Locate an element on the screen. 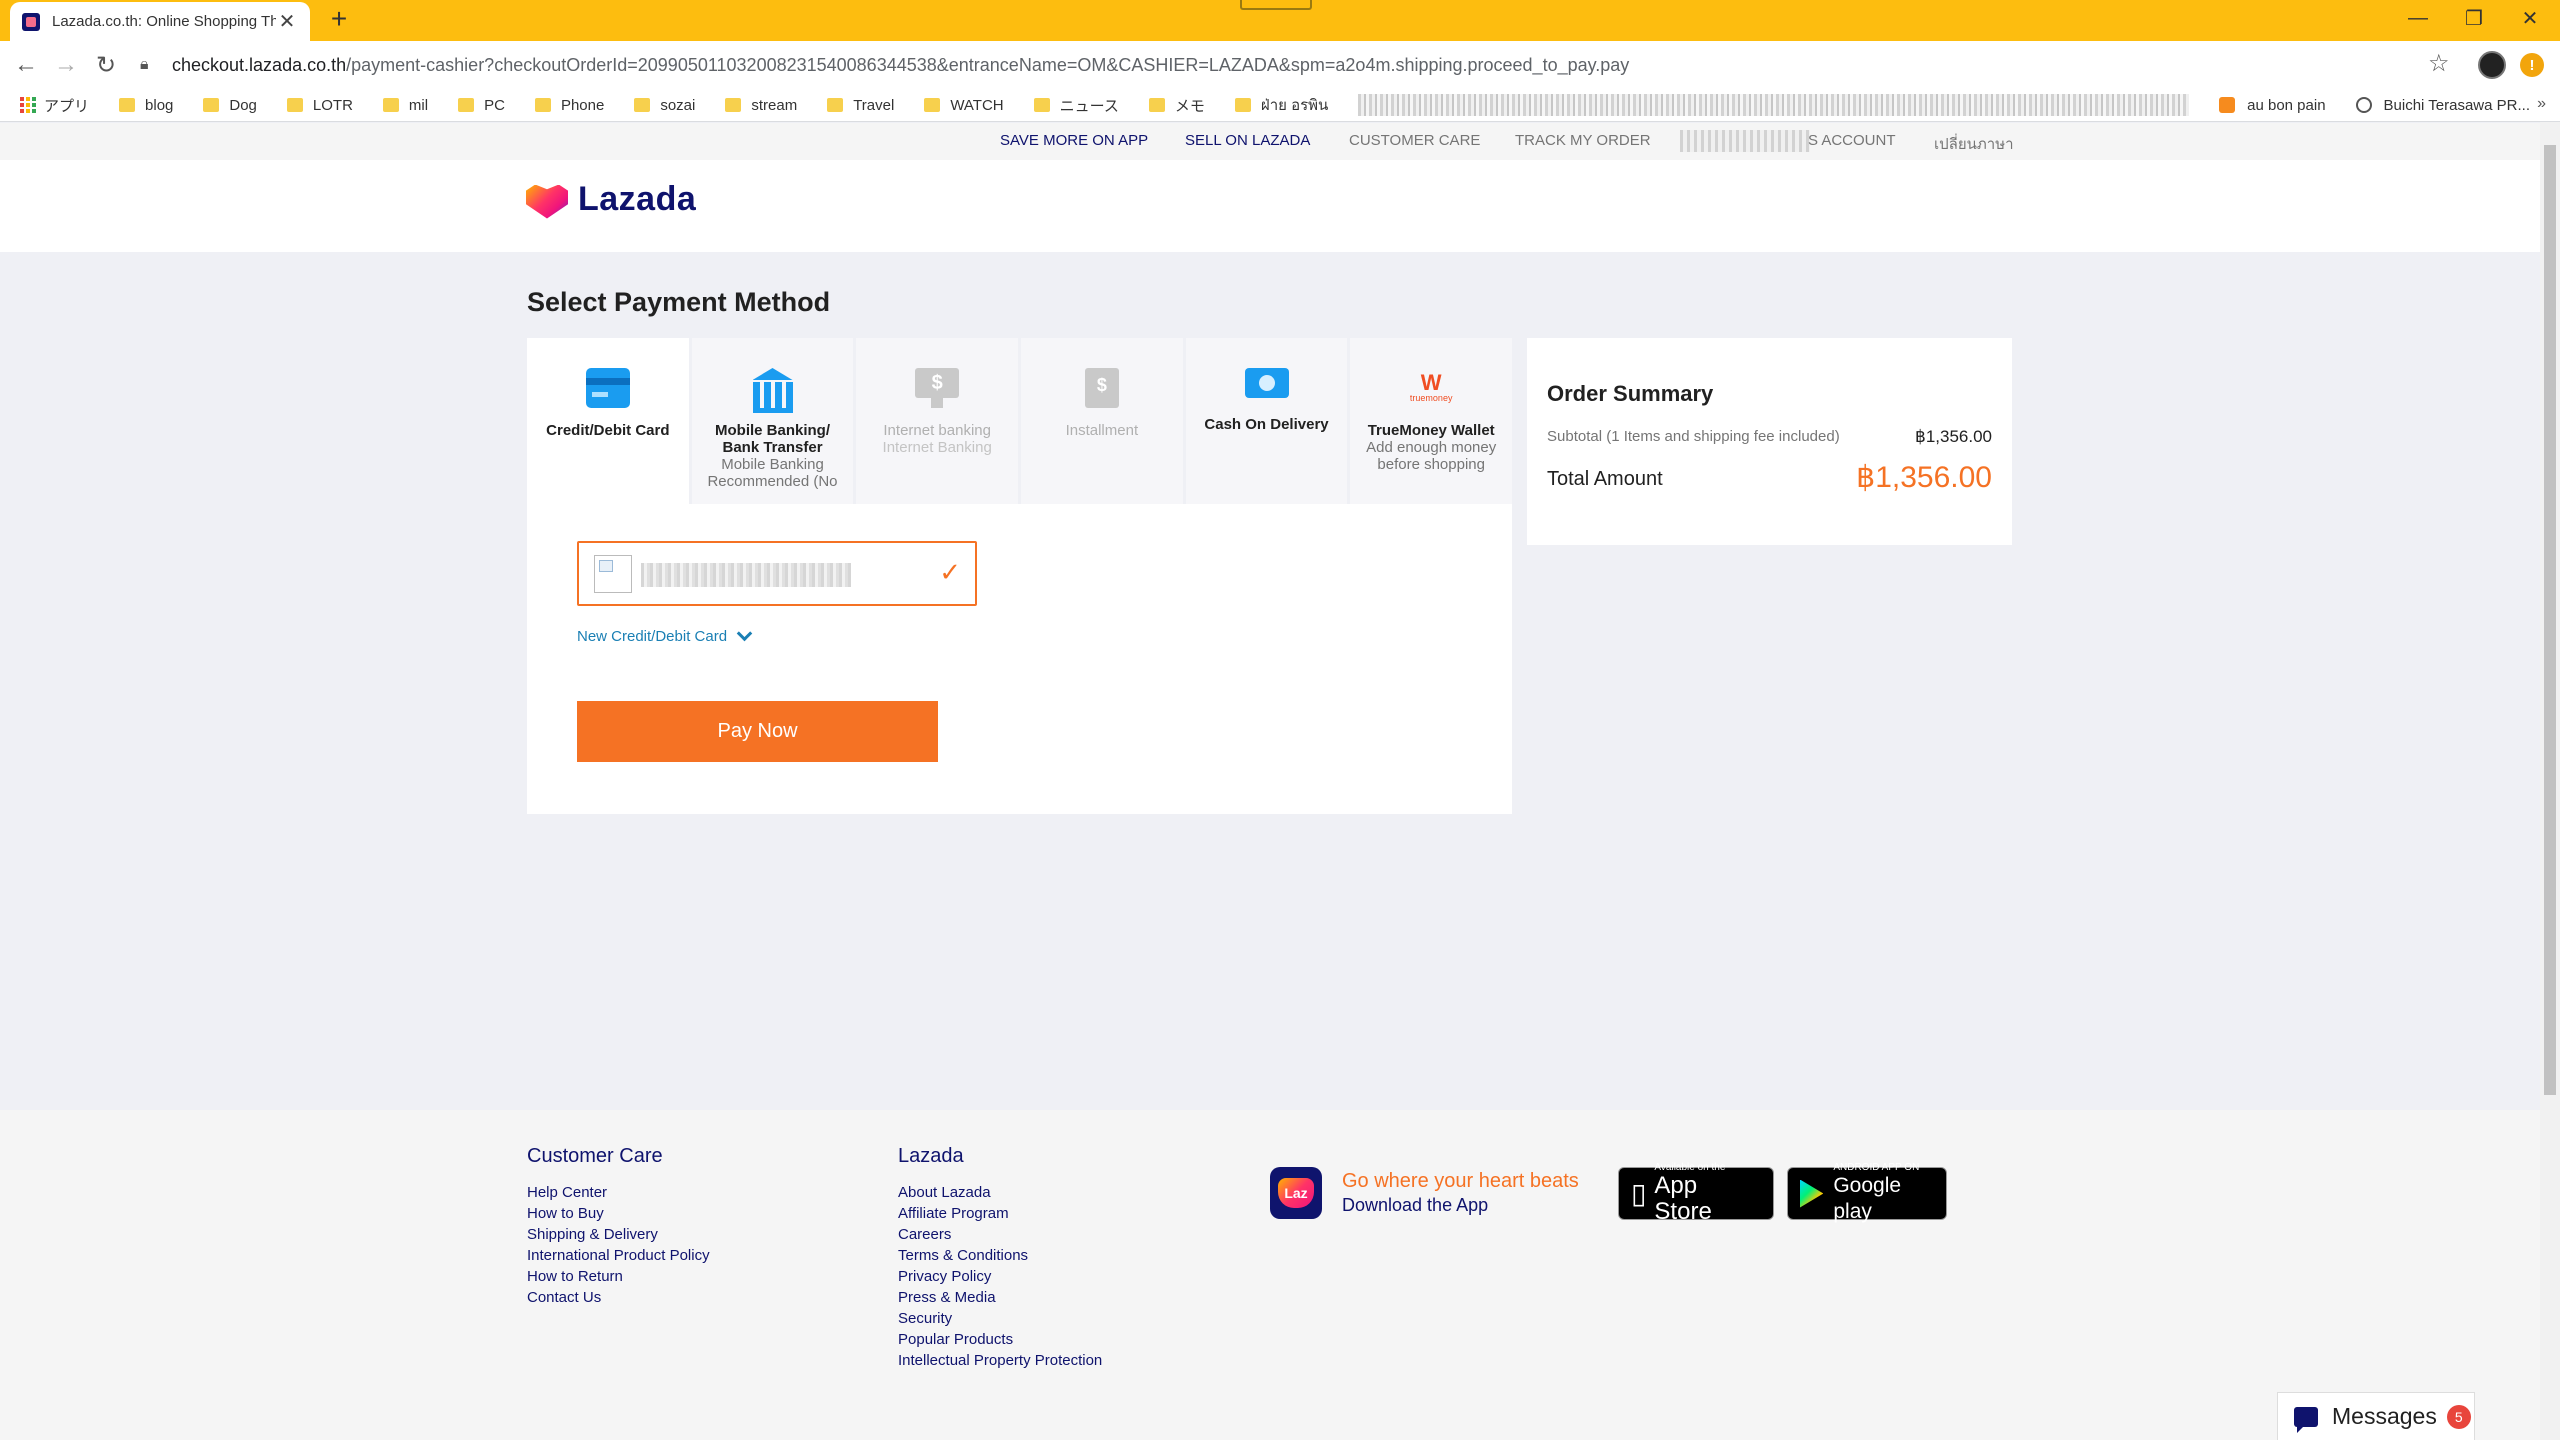  footer-link: Security is located at coordinates (1000, 1318).